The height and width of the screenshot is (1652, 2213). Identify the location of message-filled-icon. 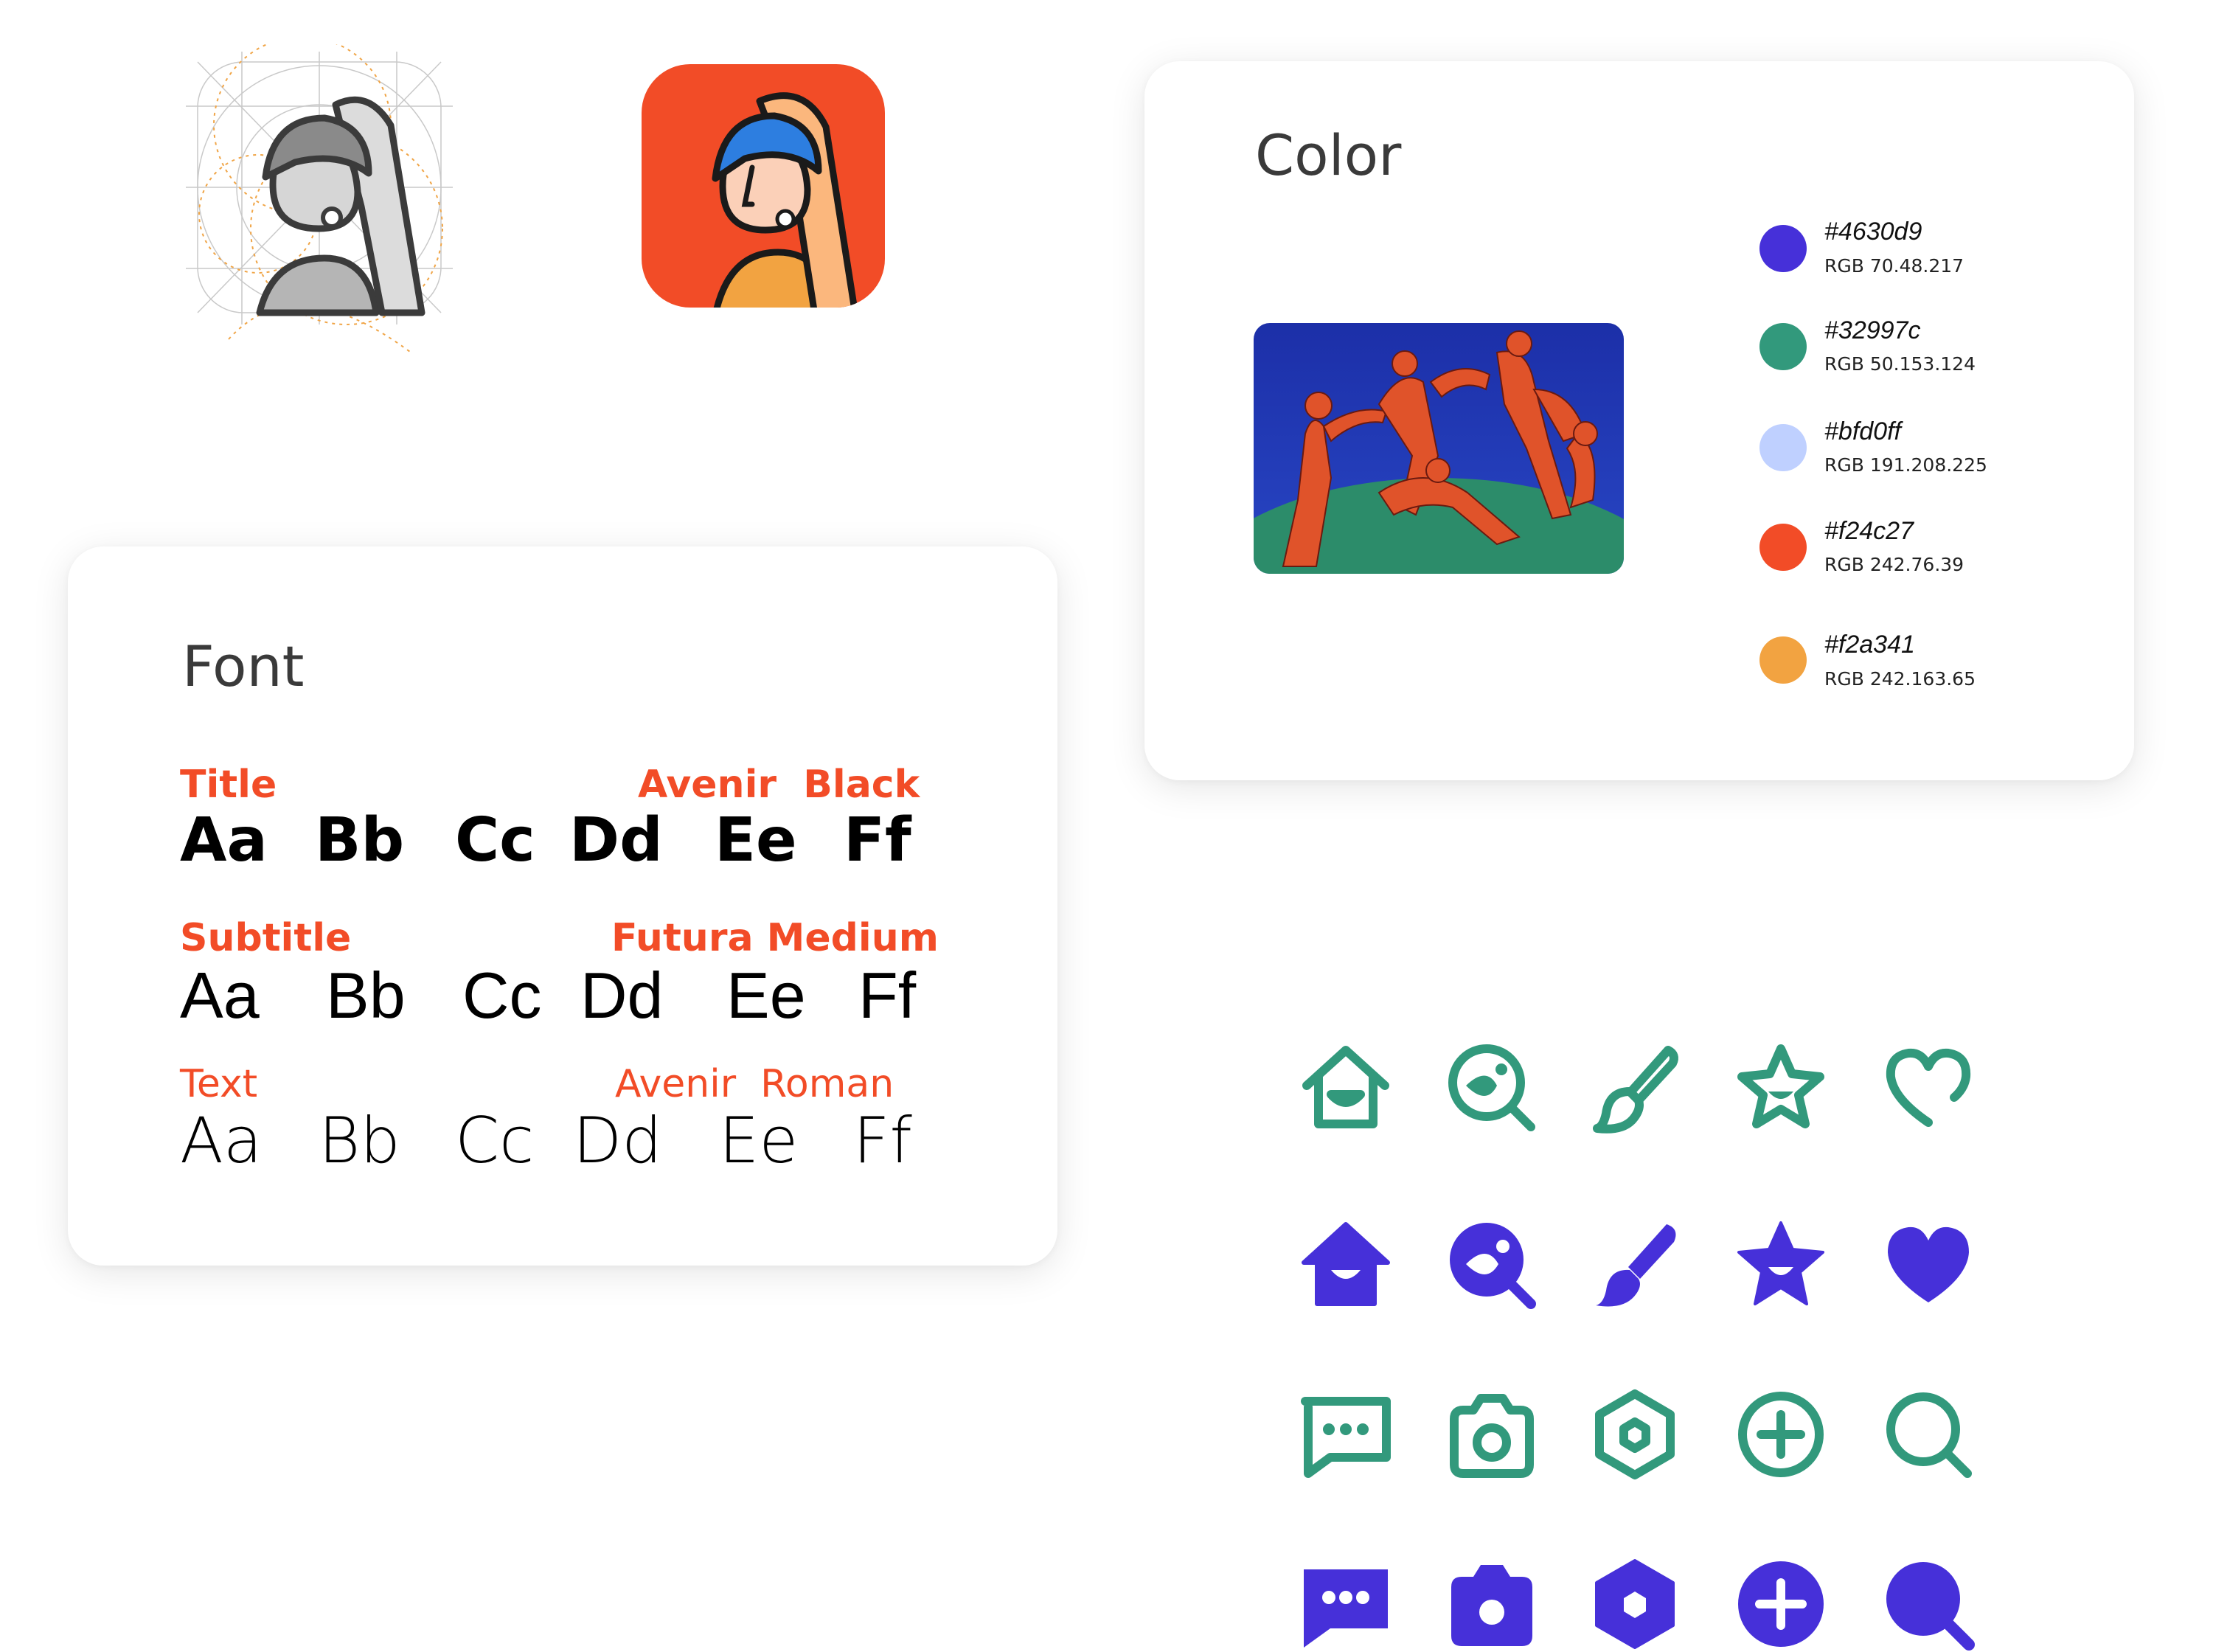
(1346, 1604).